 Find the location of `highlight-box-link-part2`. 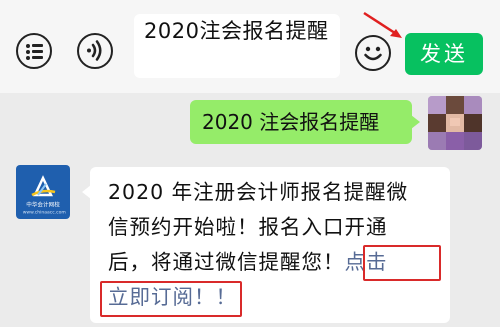

highlight-box-link-part2 is located at coordinates (171, 299).